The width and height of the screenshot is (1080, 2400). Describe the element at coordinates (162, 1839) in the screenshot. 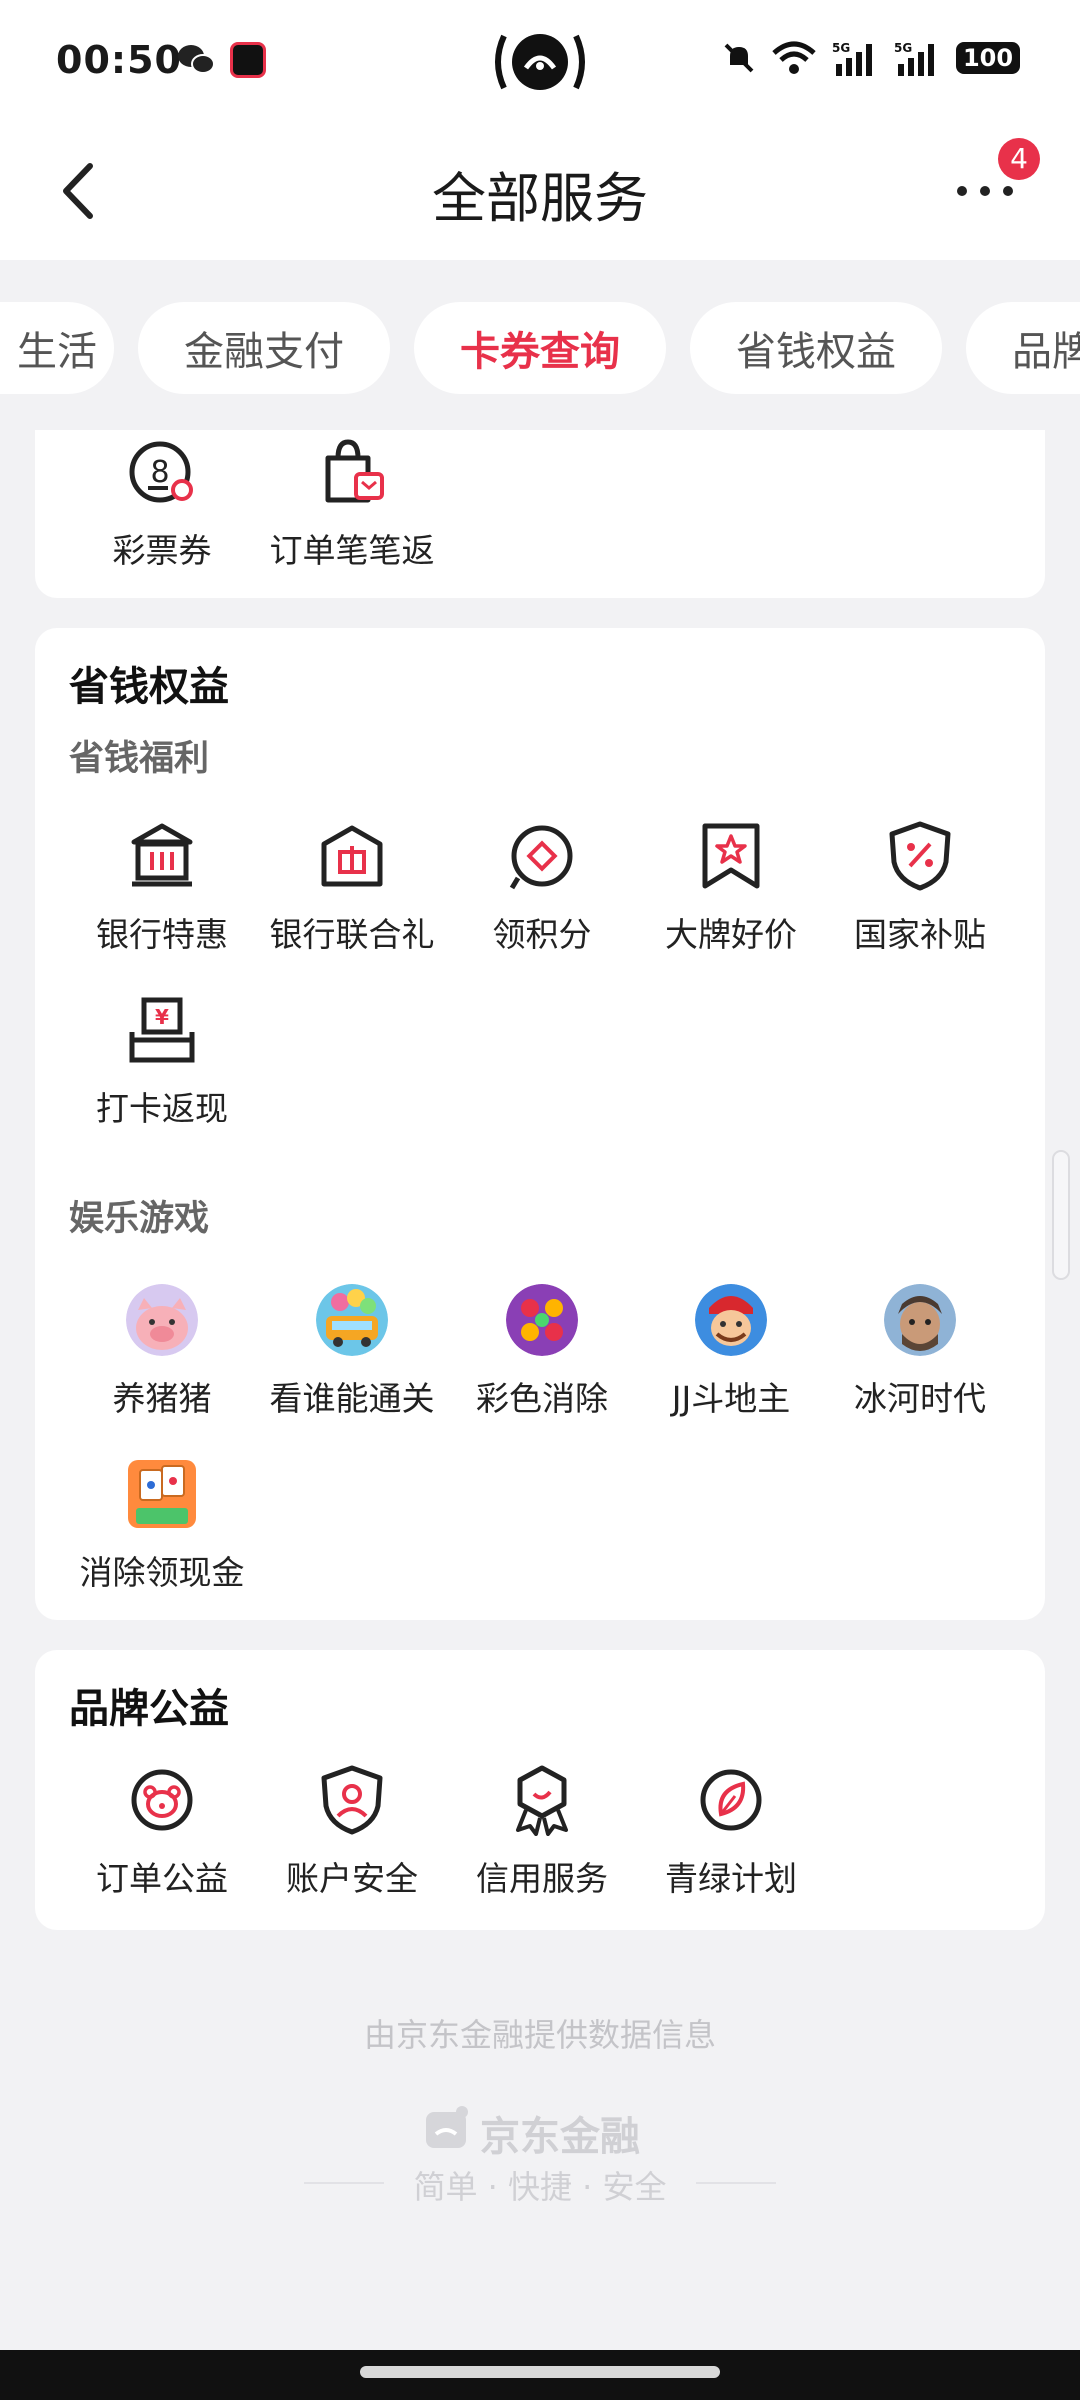

I see `order-charity-item: 订单公益` at that location.